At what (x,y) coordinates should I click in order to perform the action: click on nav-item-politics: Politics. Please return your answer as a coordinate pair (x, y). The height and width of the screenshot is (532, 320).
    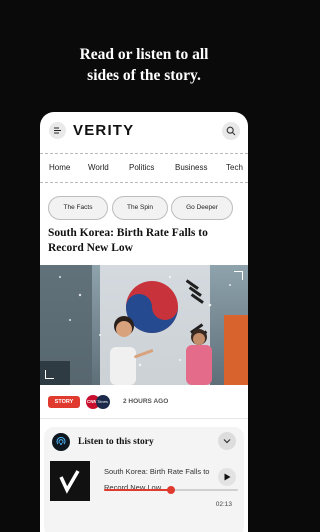
    Looking at the image, I should click on (141, 168).